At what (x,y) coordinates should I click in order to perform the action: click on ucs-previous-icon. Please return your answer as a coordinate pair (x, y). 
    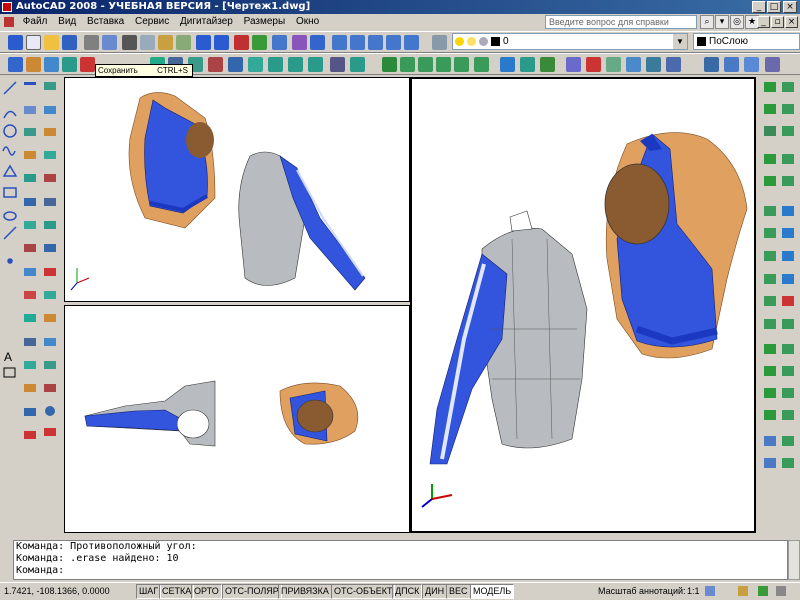
    Looking at the image, I should click on (425, 64).